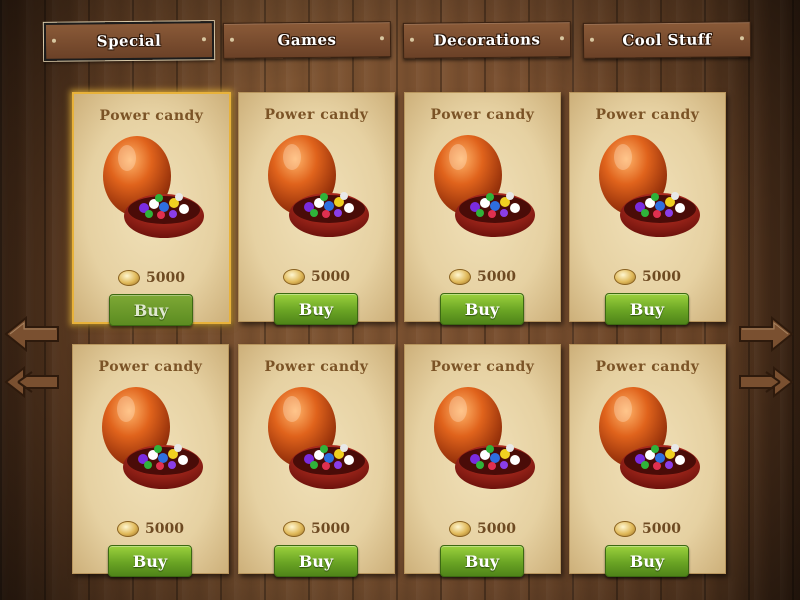  Describe the element at coordinates (32, 382) in the screenshot. I see `double-arrow-left-icon` at that location.